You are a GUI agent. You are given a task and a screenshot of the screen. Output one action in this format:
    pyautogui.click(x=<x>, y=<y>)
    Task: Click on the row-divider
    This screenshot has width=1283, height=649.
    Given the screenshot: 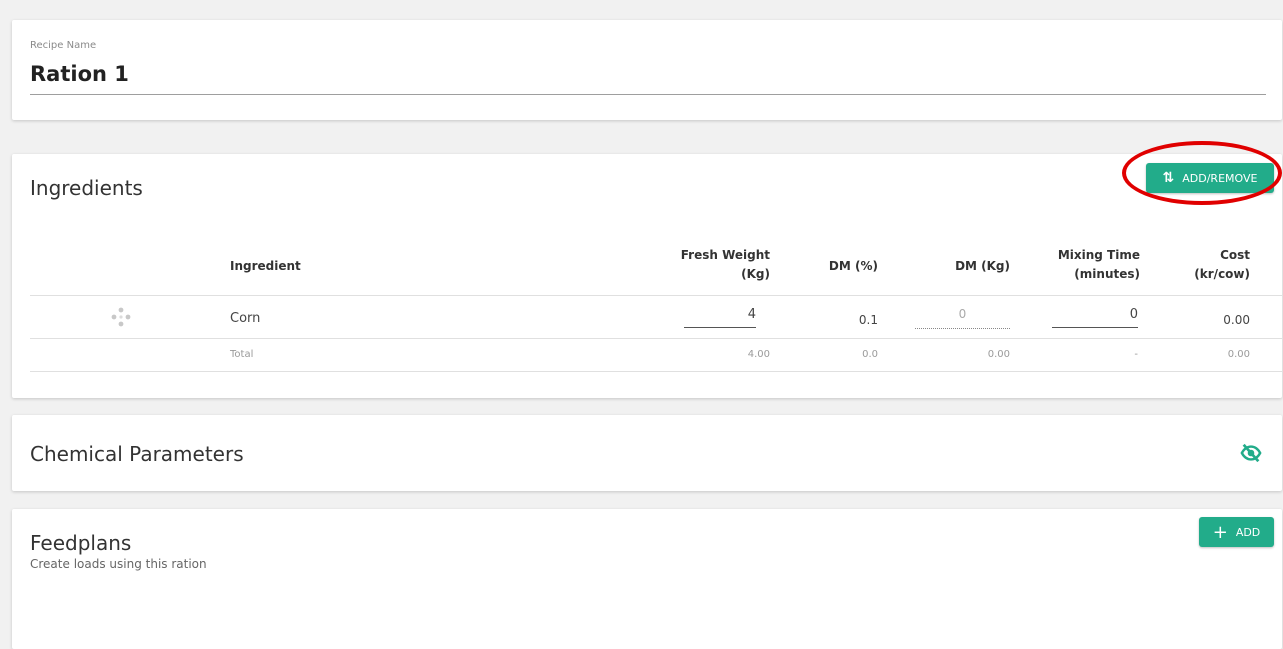 What is the action you would take?
    pyautogui.click(x=656, y=338)
    